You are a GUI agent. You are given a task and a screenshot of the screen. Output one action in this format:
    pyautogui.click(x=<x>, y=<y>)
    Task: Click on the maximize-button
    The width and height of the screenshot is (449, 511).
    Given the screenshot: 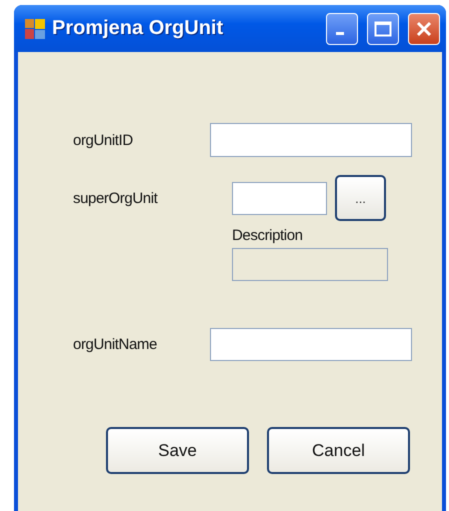 What is the action you would take?
    pyautogui.click(x=383, y=28)
    